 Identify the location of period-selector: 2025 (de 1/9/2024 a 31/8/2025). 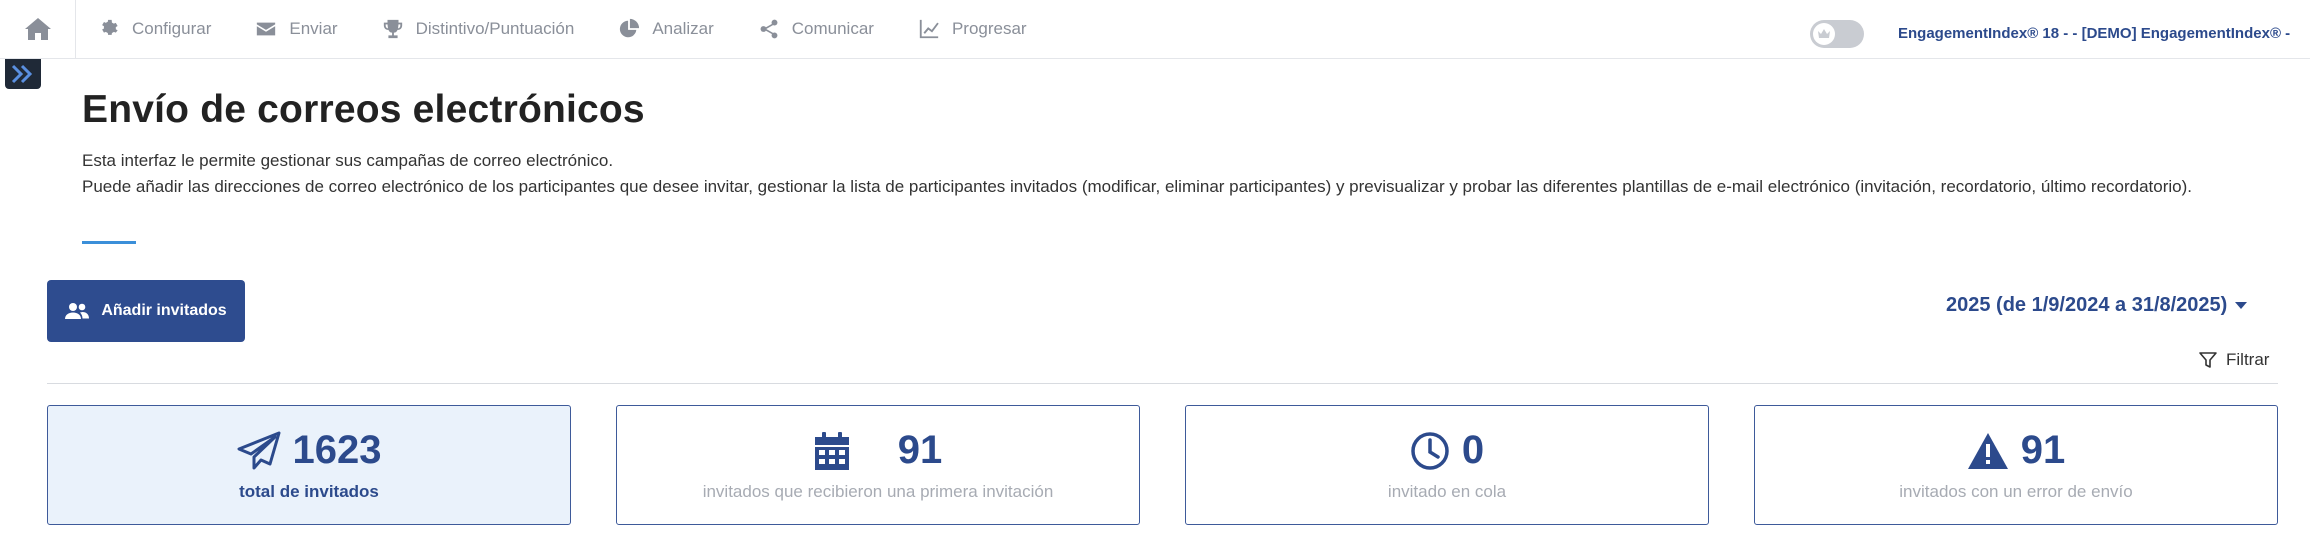
(2097, 305).